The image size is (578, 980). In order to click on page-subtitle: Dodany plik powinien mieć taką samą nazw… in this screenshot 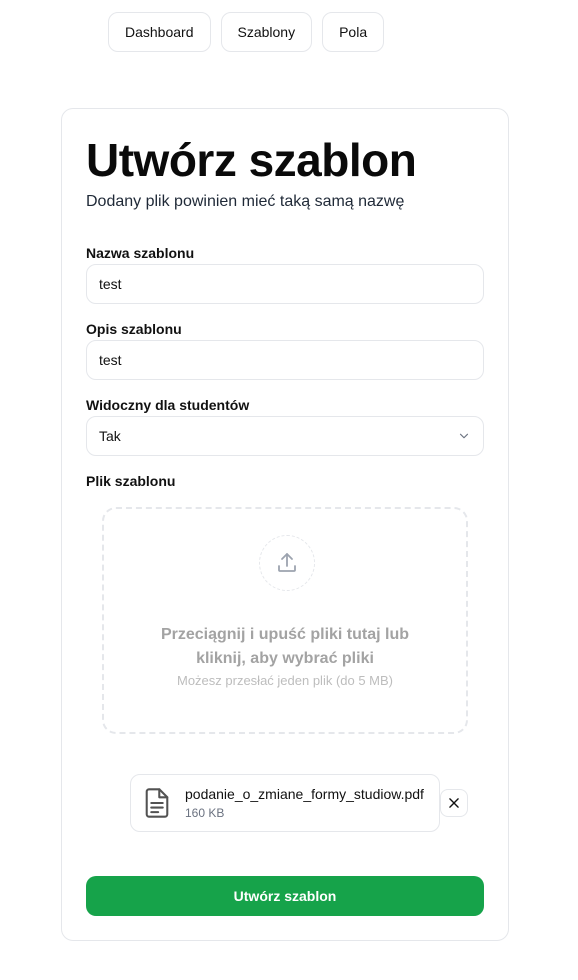, I will do `click(245, 201)`.